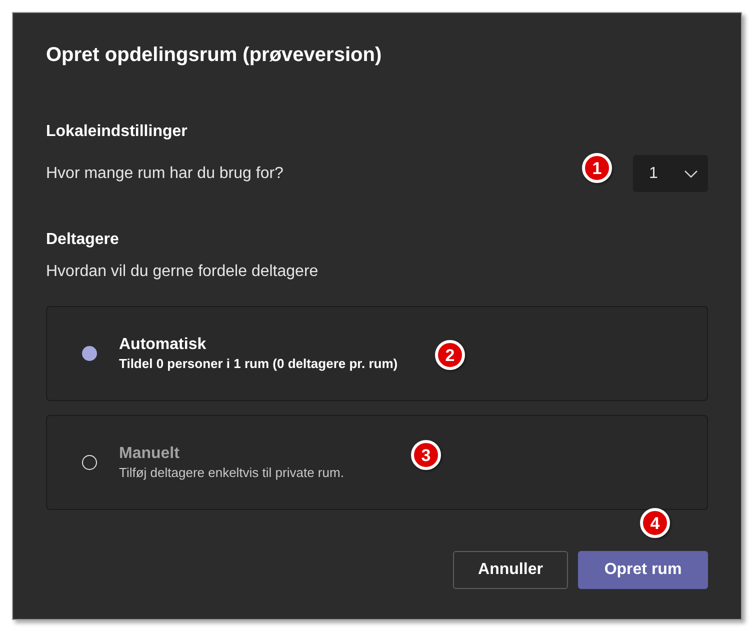  I want to click on chevron-down-icon, so click(691, 174).